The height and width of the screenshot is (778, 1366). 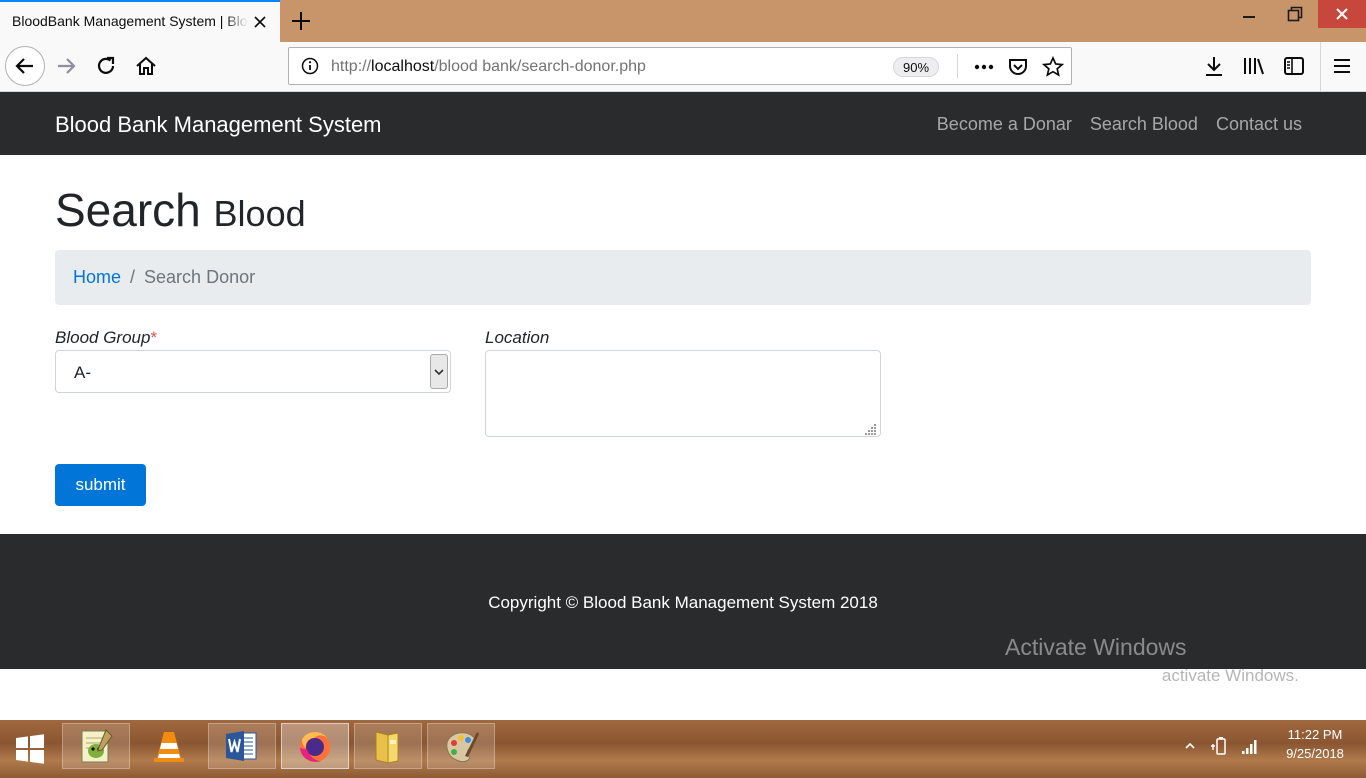 What do you see at coordinates (301, 21) in the screenshot?
I see `new-tab-plus-icon` at bounding box center [301, 21].